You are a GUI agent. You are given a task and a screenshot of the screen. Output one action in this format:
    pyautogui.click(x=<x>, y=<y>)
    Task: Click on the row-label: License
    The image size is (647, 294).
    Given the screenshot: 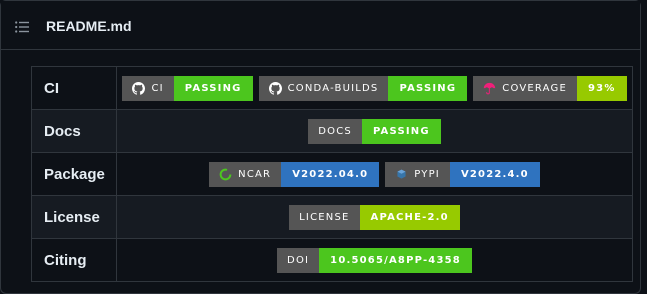 What is the action you would take?
    pyautogui.click(x=74, y=217)
    